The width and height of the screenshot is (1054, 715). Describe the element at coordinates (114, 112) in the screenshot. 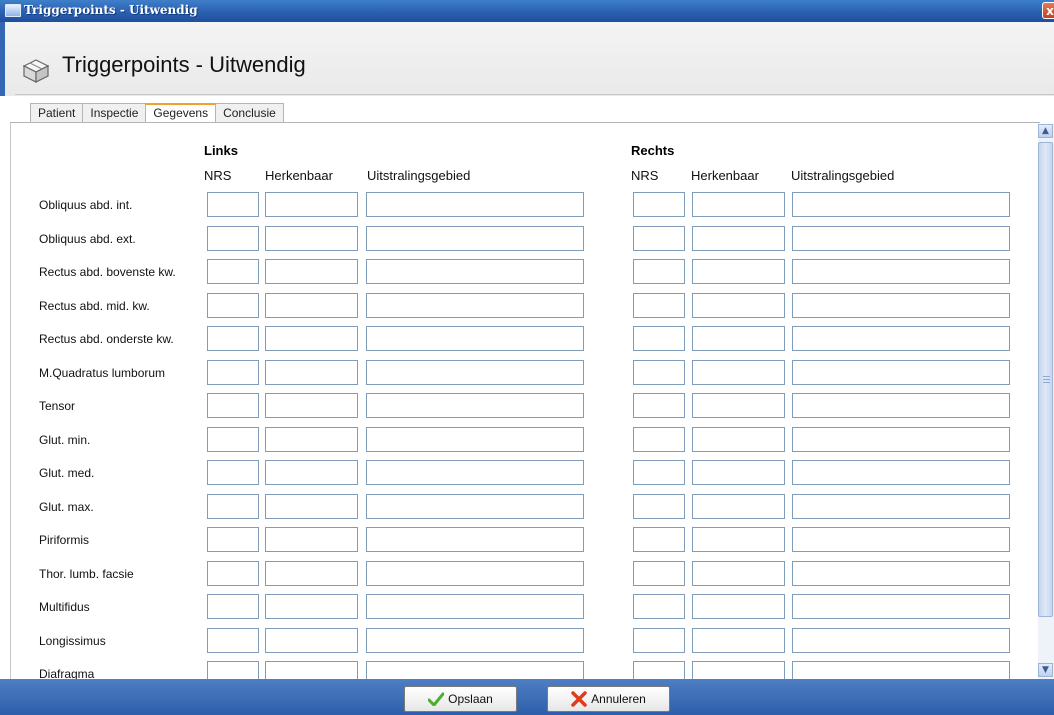

I see `tab-inspectie: Inspectie` at that location.